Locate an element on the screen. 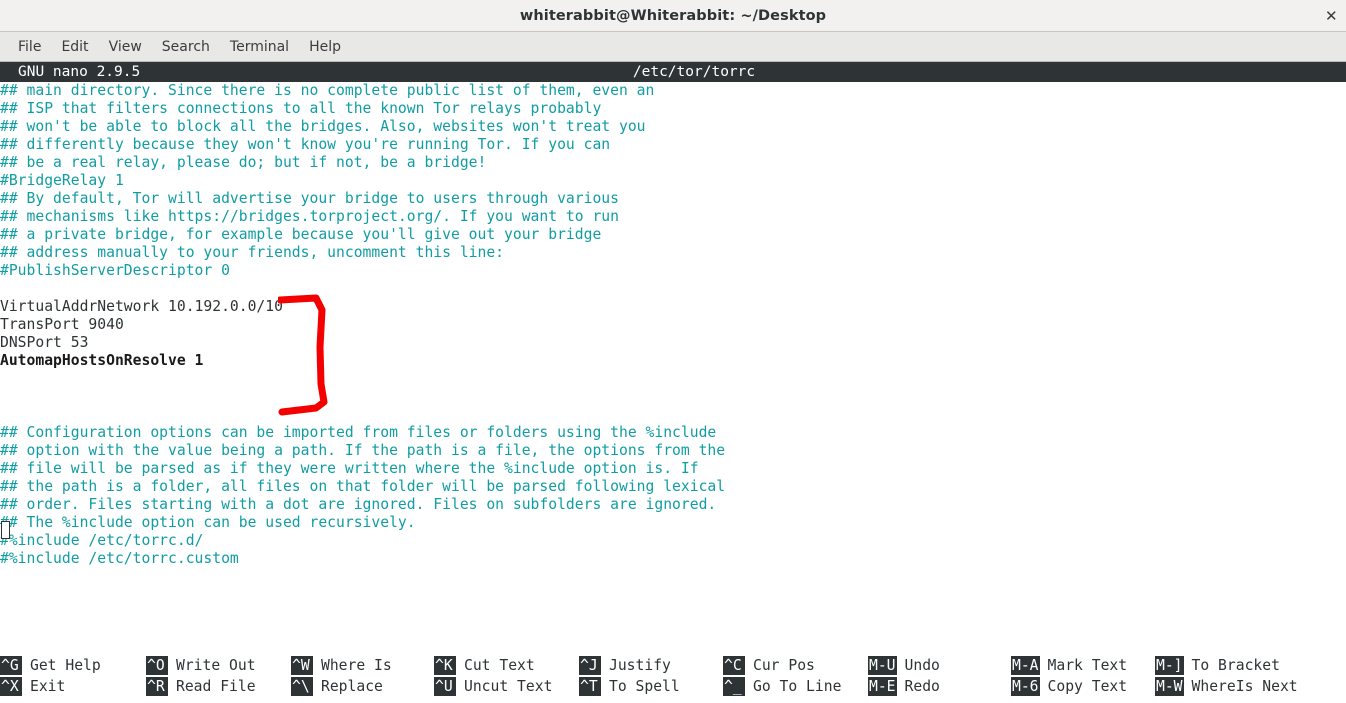 The width and height of the screenshot is (1346, 703). shortcut-key: ^\ is located at coordinates (302, 686).